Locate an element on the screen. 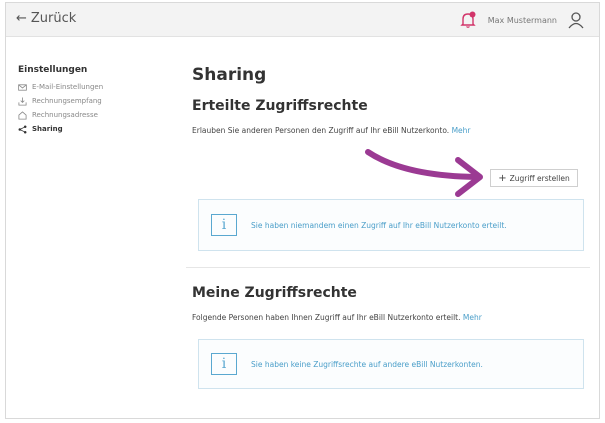 The width and height of the screenshot is (605, 423). sidebar-item-label: Rechnungsempfang is located at coordinates (67, 101).